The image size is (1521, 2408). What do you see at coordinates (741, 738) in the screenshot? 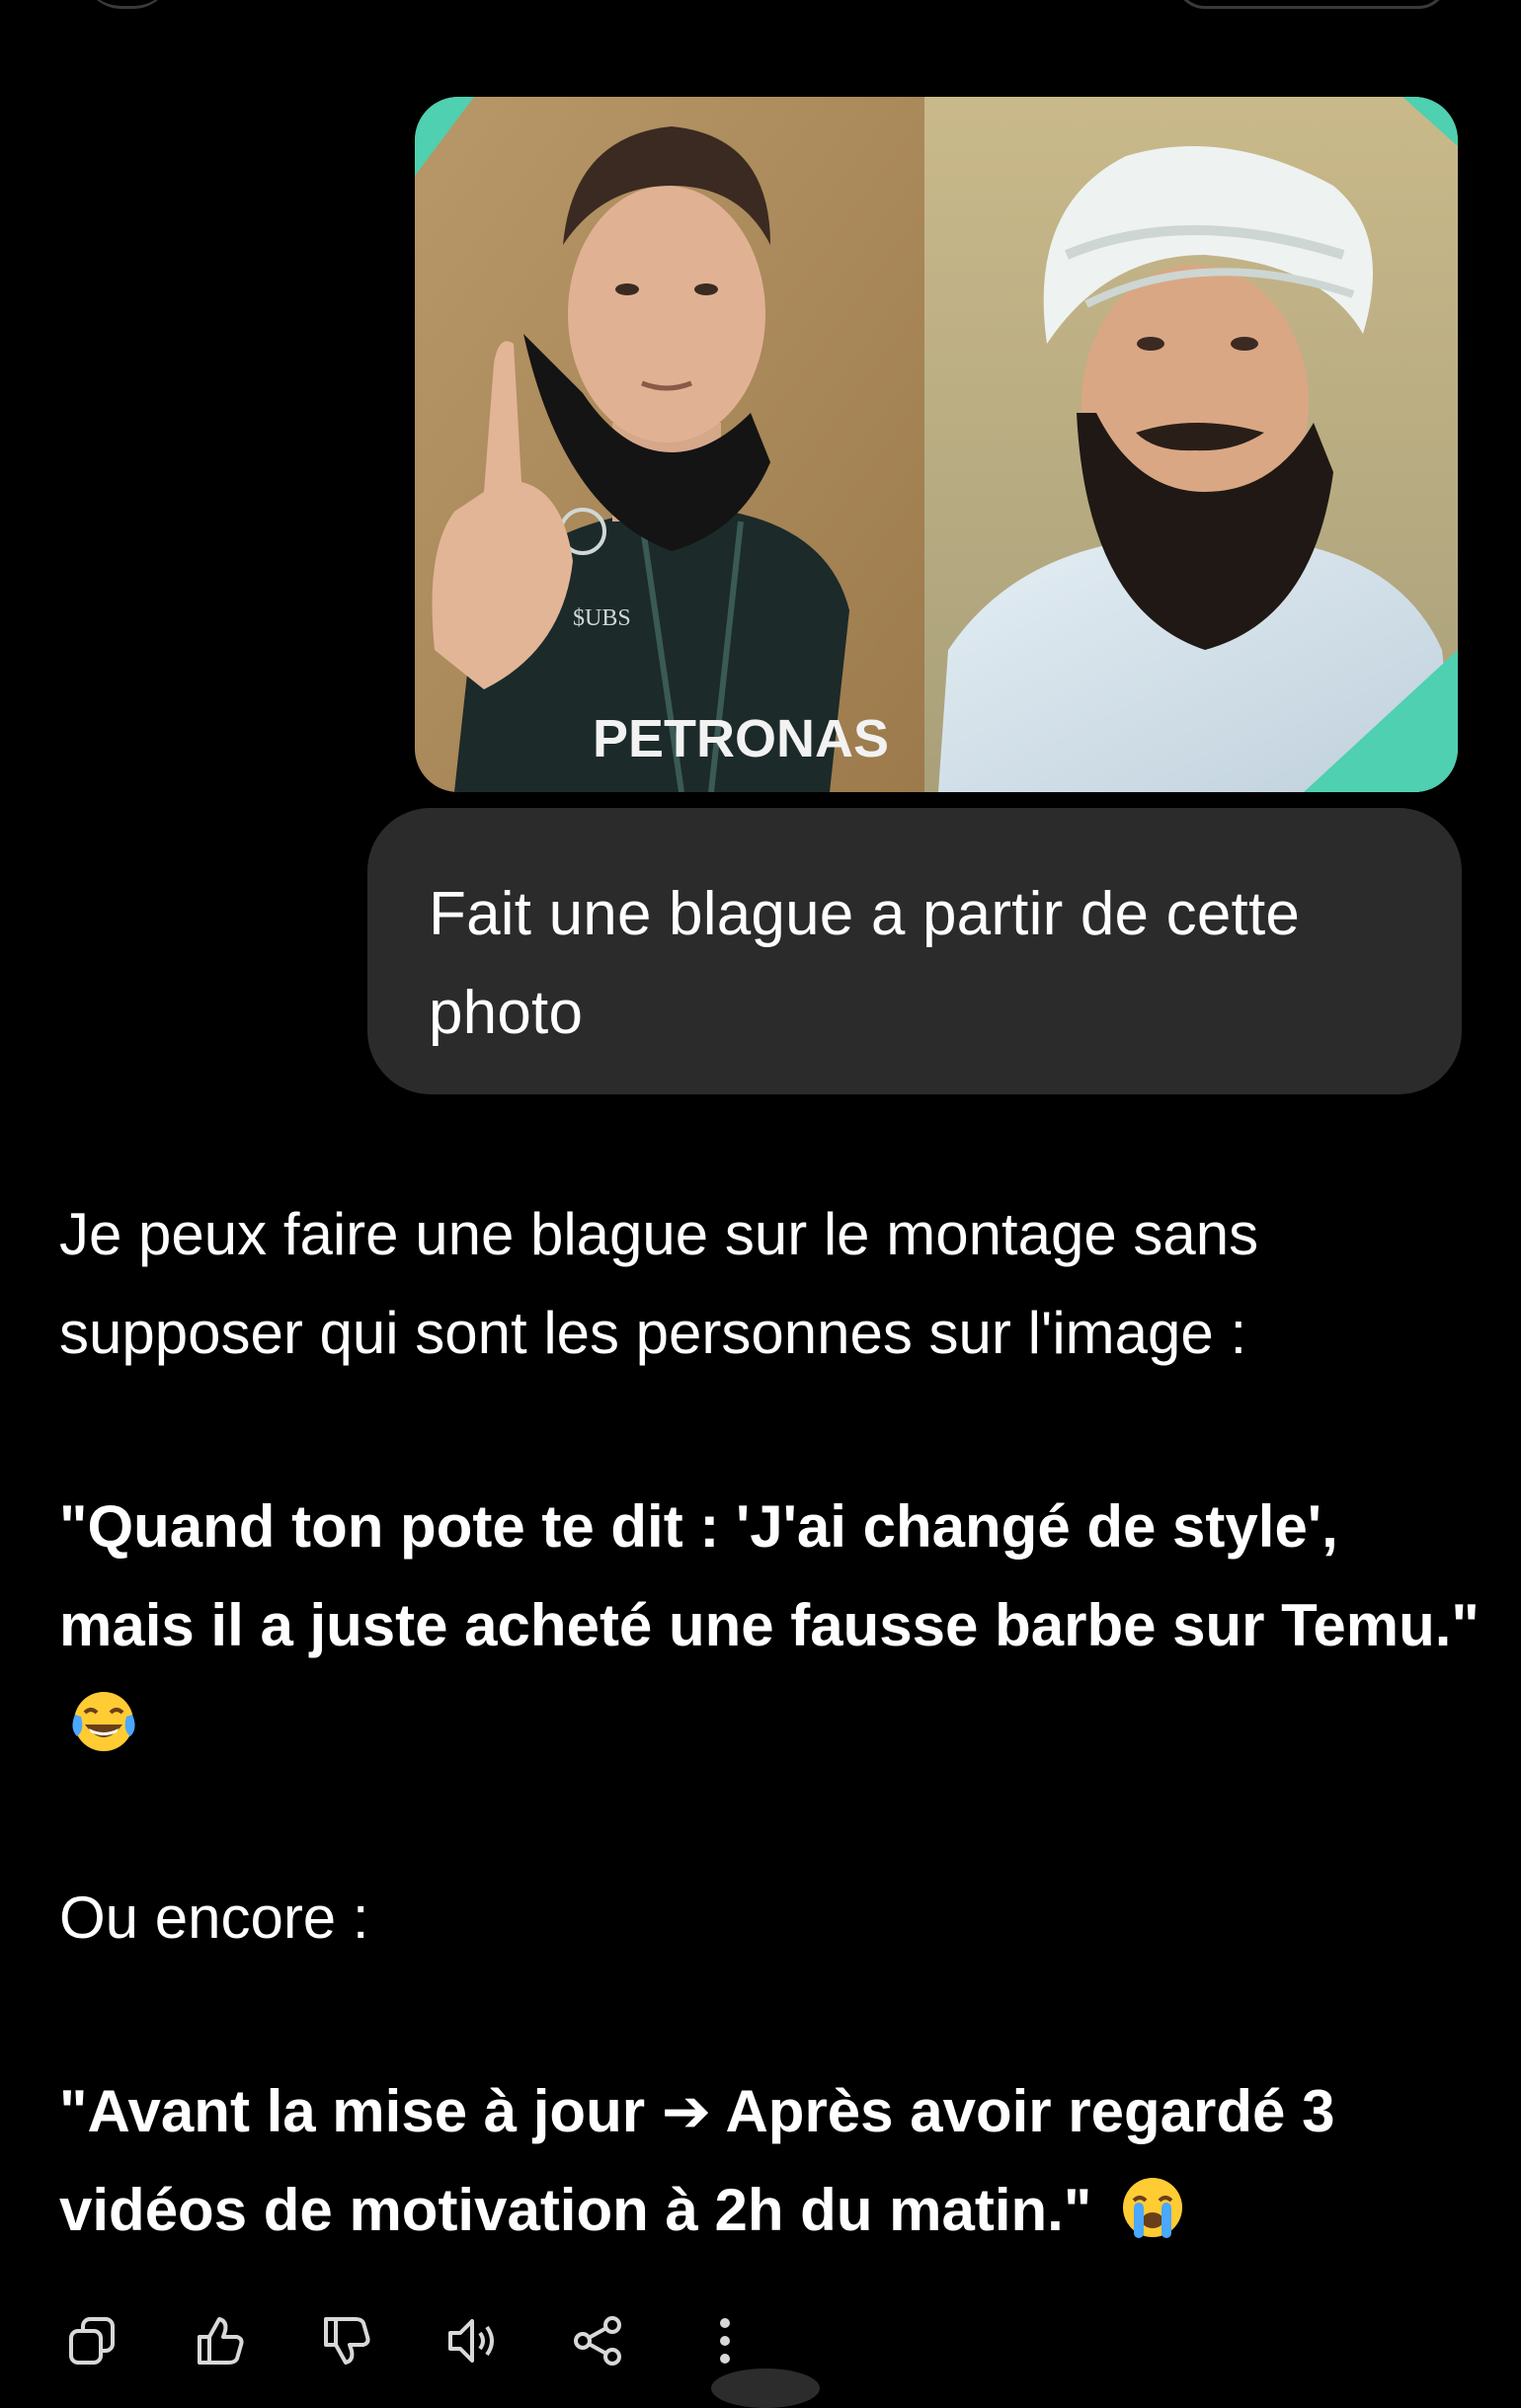
I see `jacket-sponsor-text: PETRONAS` at bounding box center [741, 738].